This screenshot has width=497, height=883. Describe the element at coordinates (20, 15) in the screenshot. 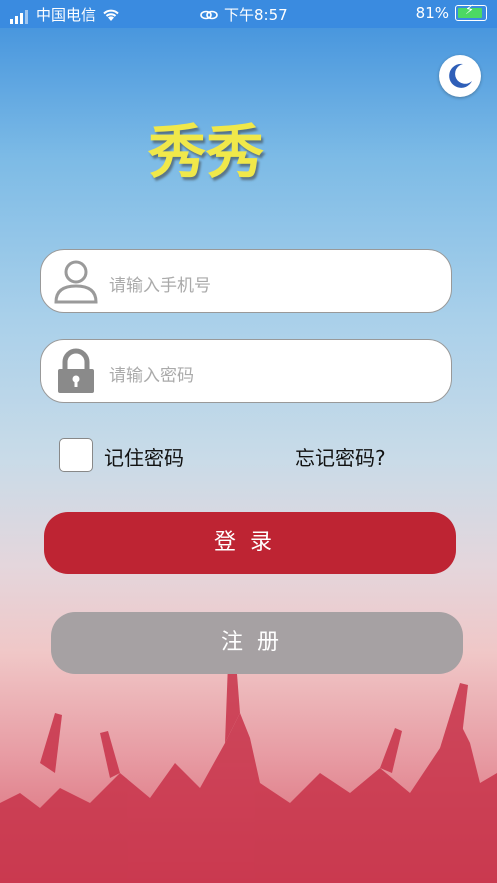

I see `signal-icon` at that location.